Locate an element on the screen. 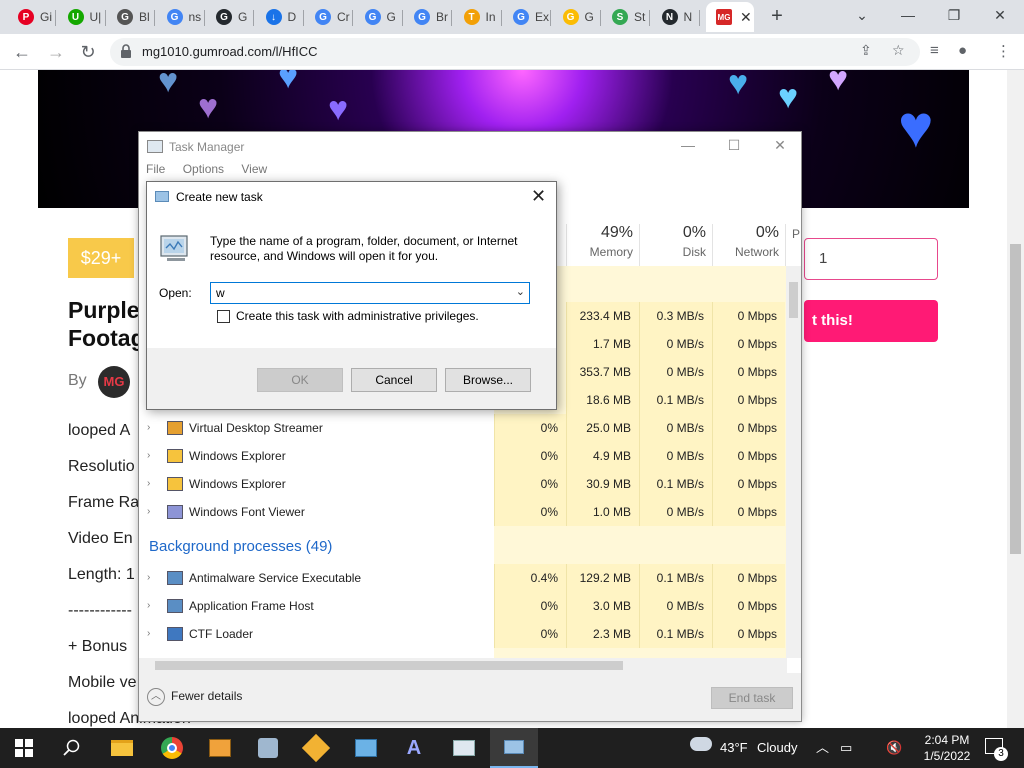  cancel-button: Cancel is located at coordinates (394, 380).